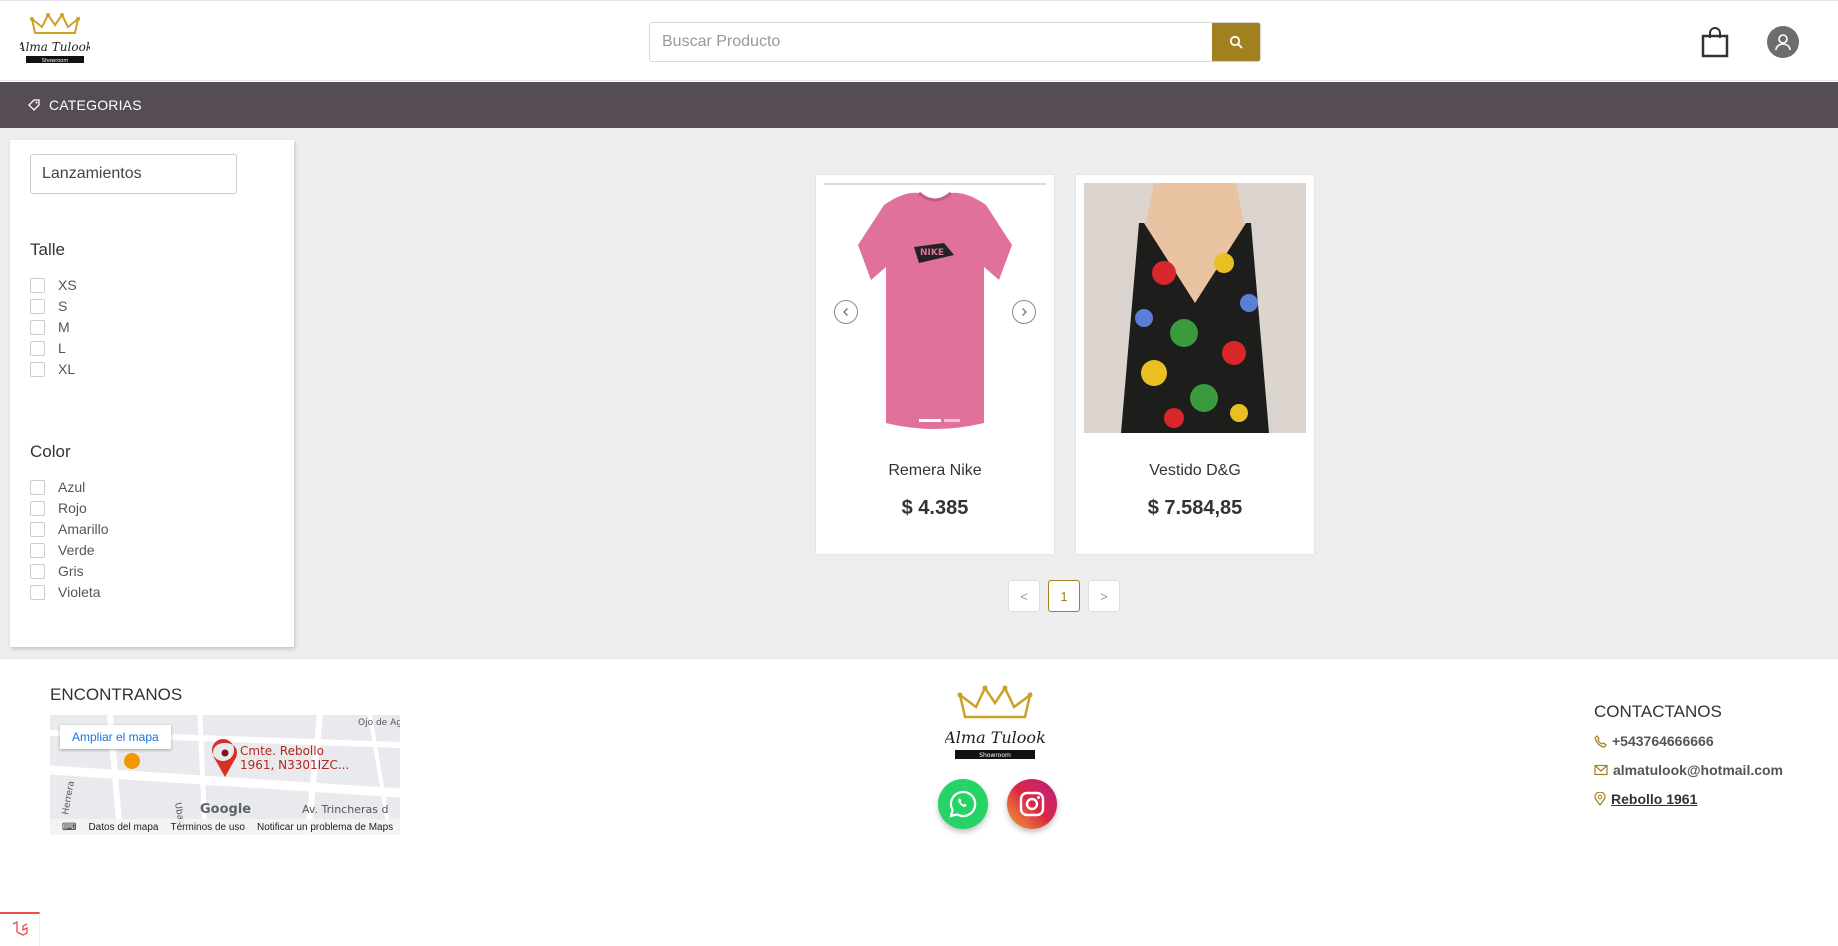 The image size is (1838, 946). Describe the element at coordinates (1715, 42) in the screenshot. I see `shopping-bag-icon` at that location.